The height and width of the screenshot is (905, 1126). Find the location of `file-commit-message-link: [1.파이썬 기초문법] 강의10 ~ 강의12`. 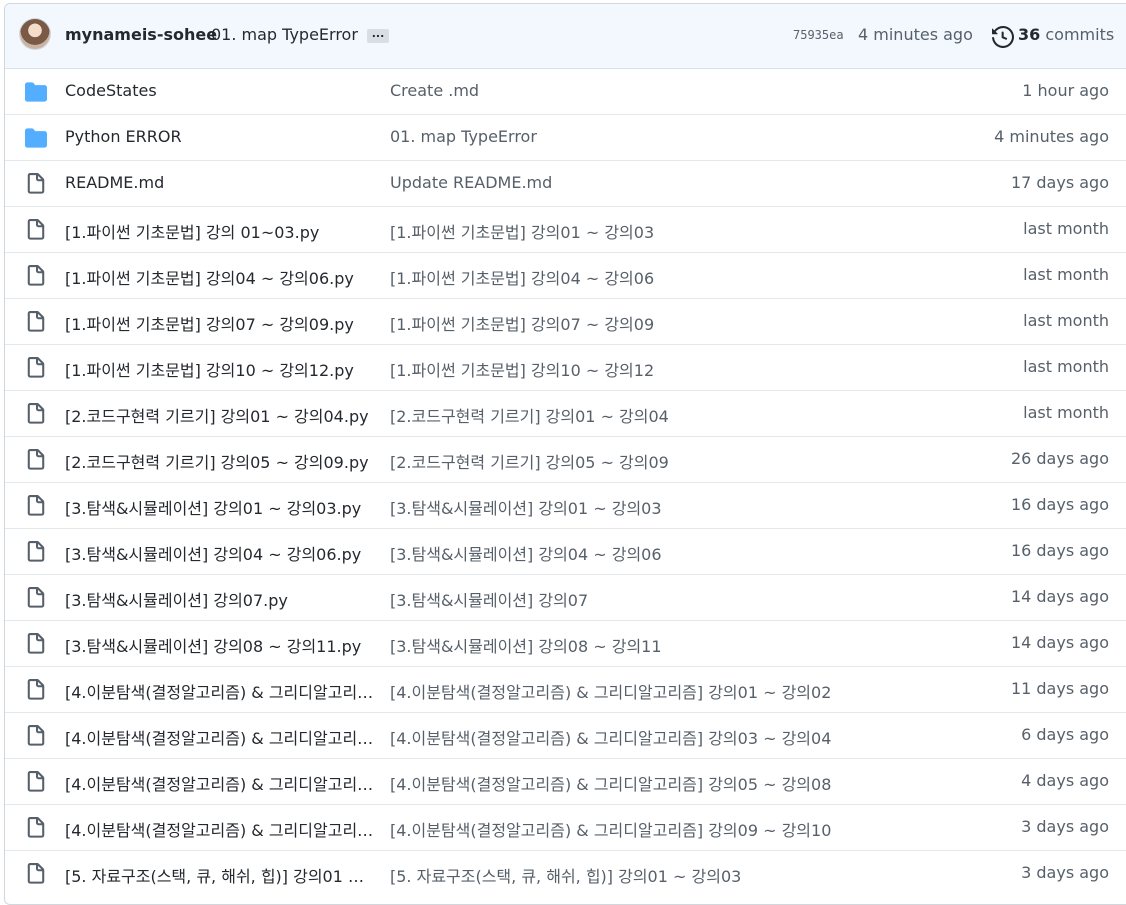

file-commit-message-link: [1.파이썬 기초문법] 강의10 ~ 강의12 is located at coordinates (522, 369).